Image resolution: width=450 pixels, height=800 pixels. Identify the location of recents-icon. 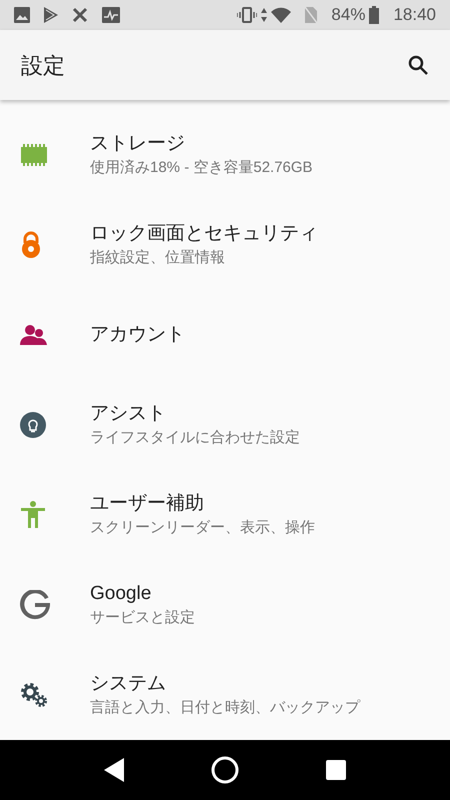
(336, 770).